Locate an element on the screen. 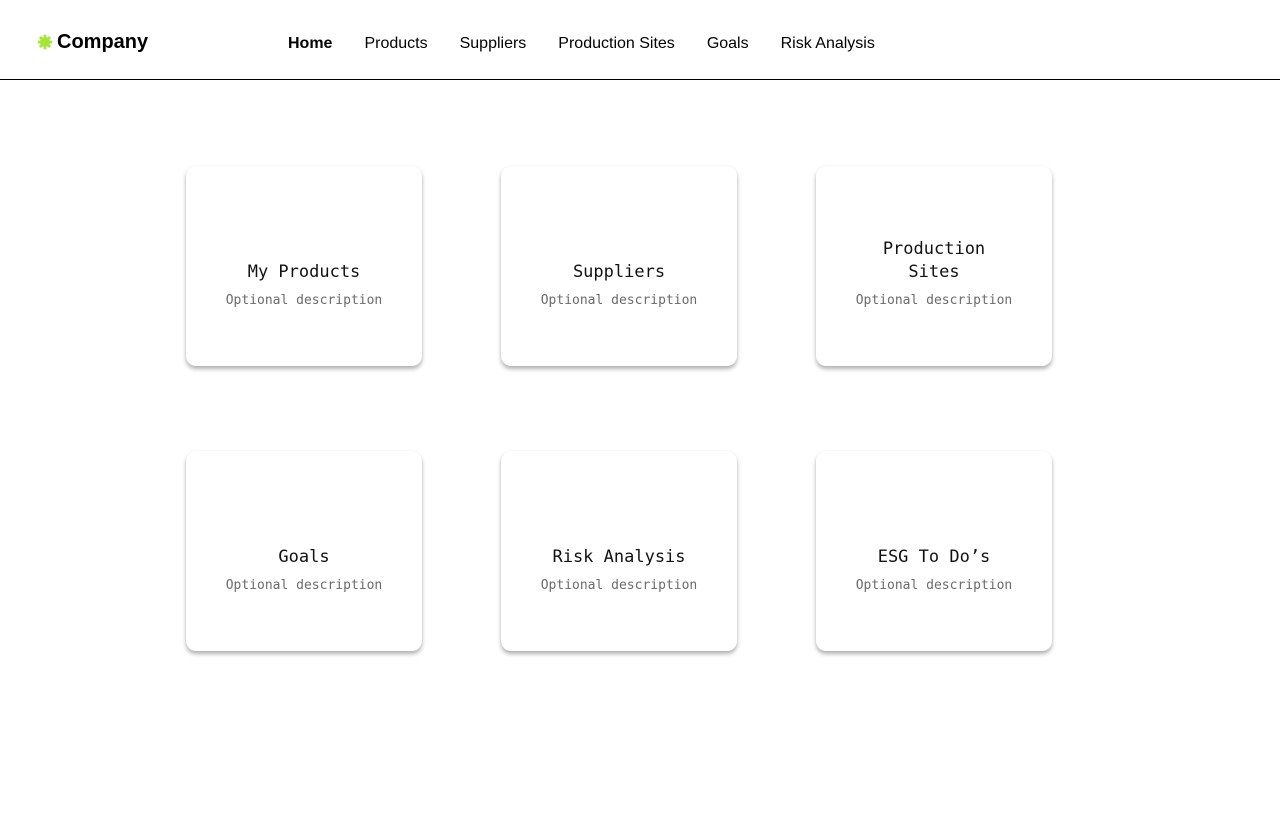 This screenshot has height=832, width=1280. card-title: Goals is located at coordinates (304, 557).